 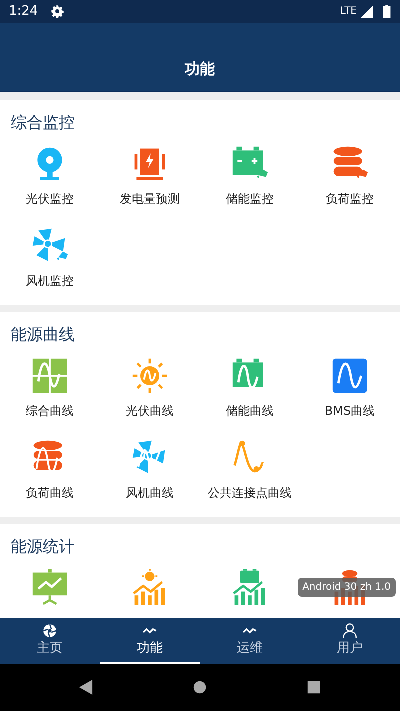 What do you see at coordinates (50, 588) in the screenshot?
I see `chart-board-icon` at bounding box center [50, 588].